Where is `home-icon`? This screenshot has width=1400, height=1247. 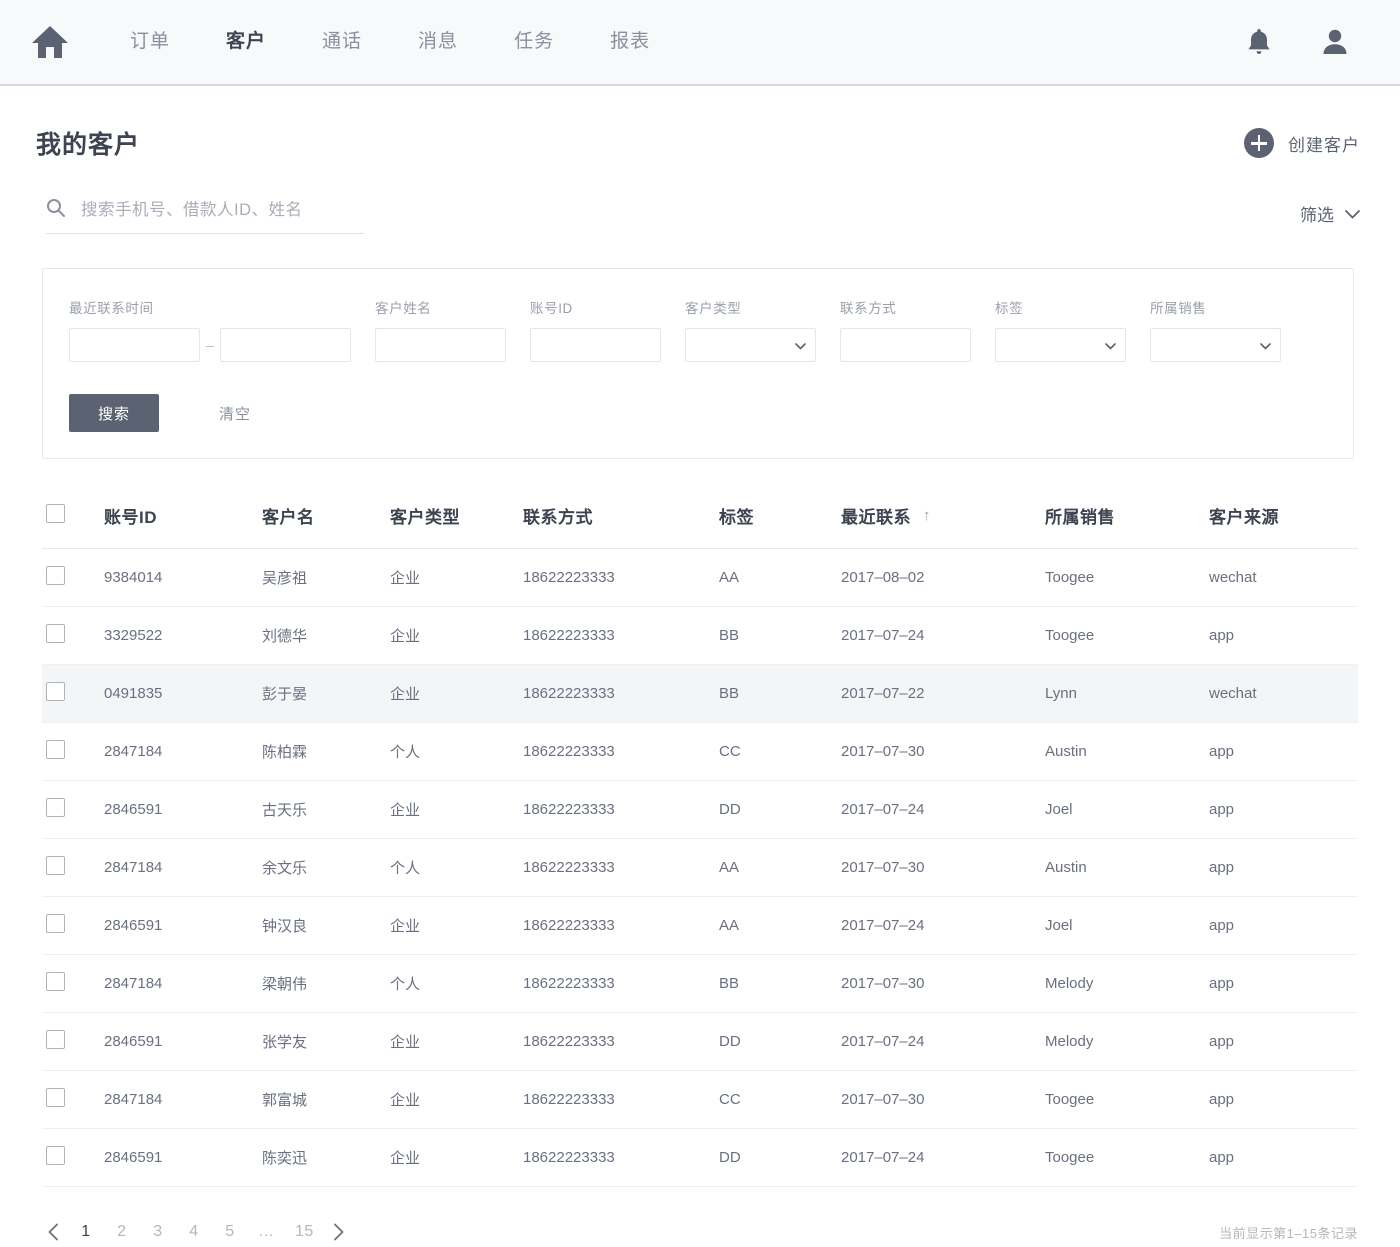 home-icon is located at coordinates (50, 42).